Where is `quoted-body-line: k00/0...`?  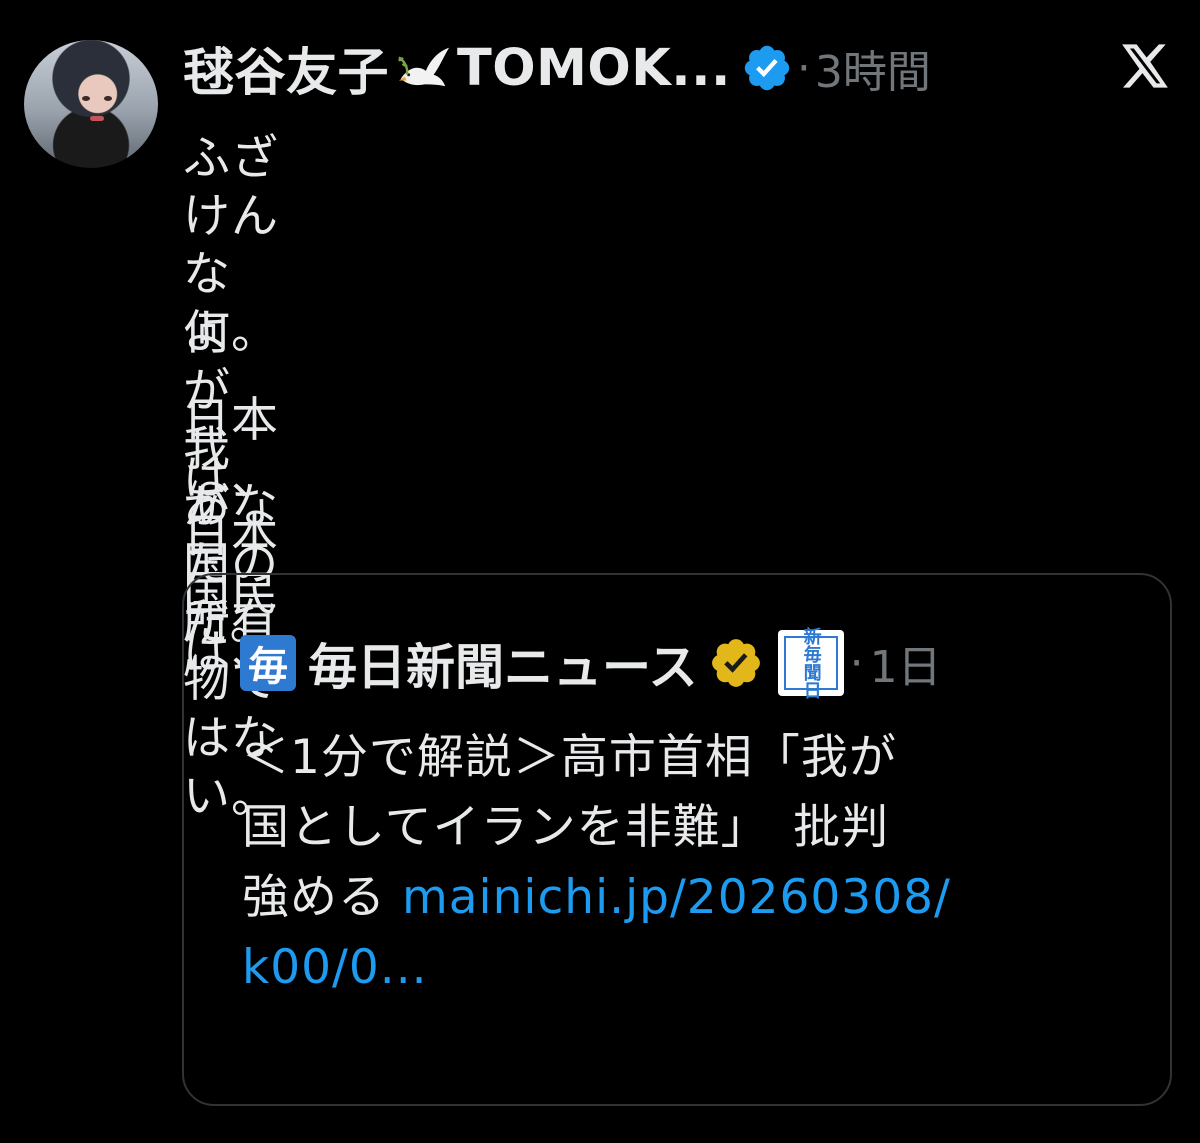
quoted-body-line: k00/0... is located at coordinates (692, 968).